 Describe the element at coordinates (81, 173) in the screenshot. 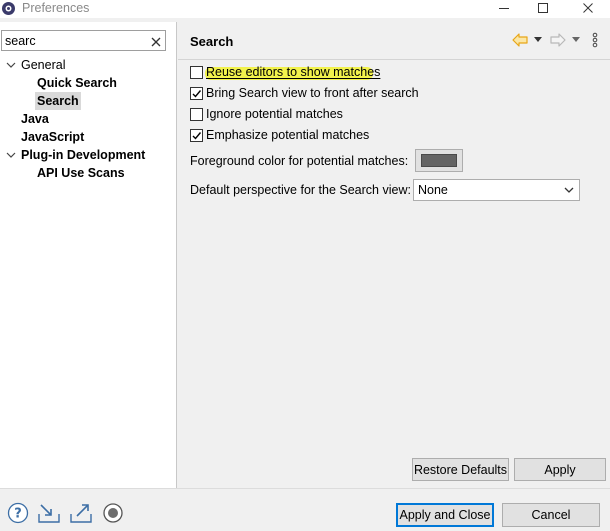

I see `tree-item-label: API Use Scans` at that location.